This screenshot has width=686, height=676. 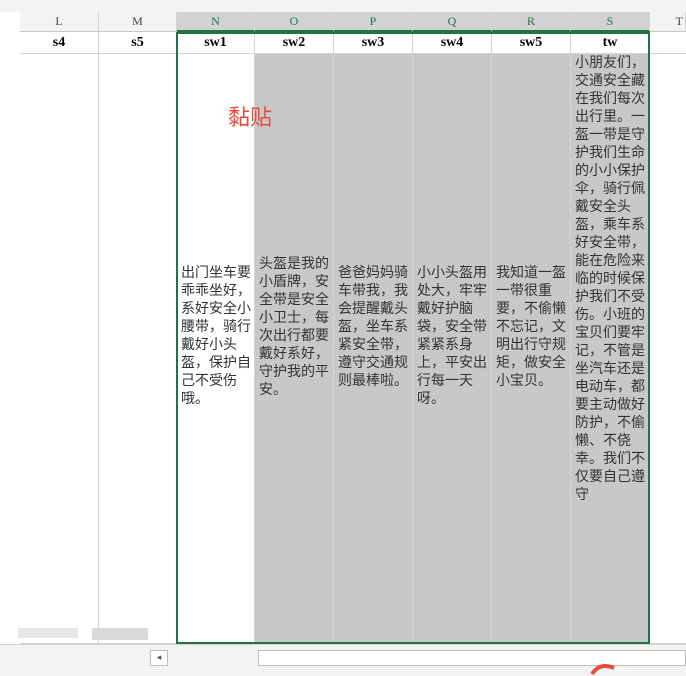 What do you see at coordinates (216, 22) in the screenshot?
I see `column-header-N: N` at bounding box center [216, 22].